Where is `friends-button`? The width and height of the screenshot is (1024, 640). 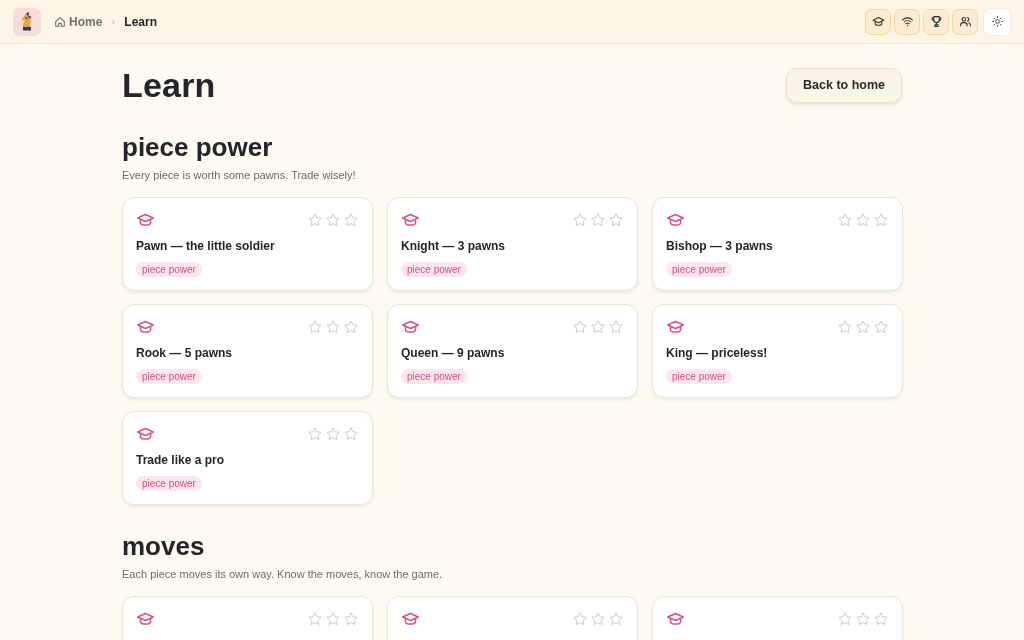 friends-button is located at coordinates (965, 21).